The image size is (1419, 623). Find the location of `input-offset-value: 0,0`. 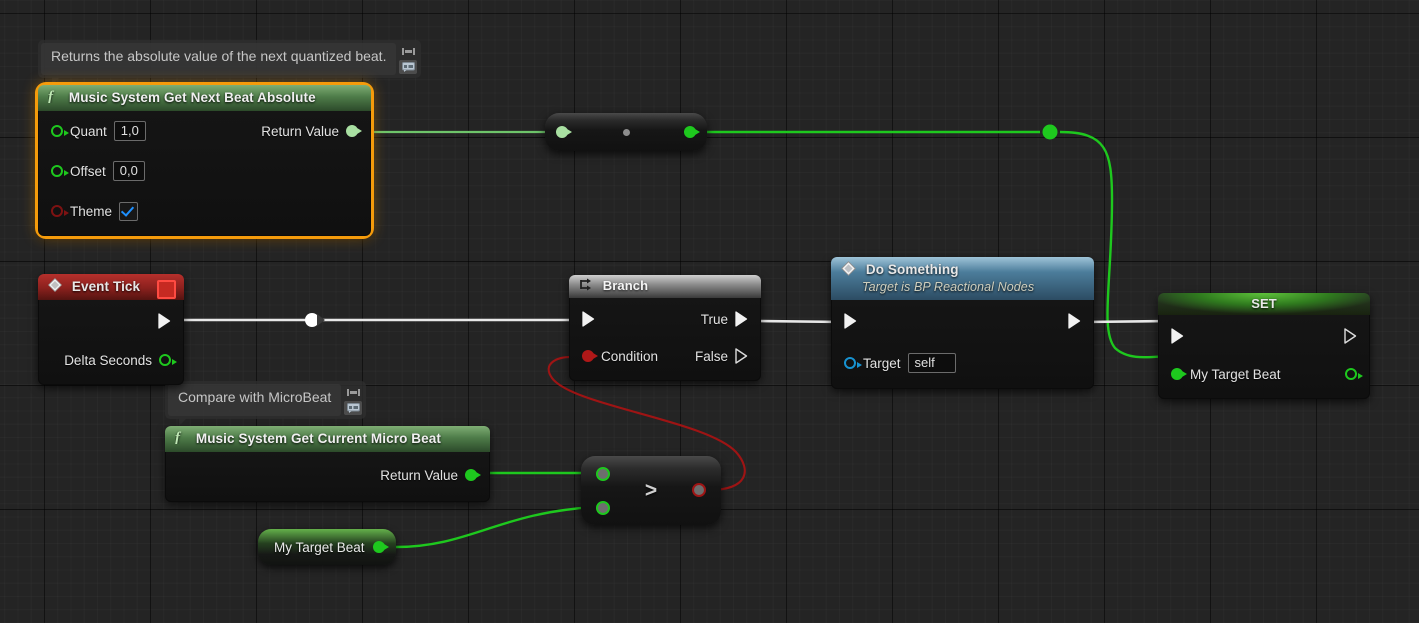

input-offset-value: 0,0 is located at coordinates (128, 171).